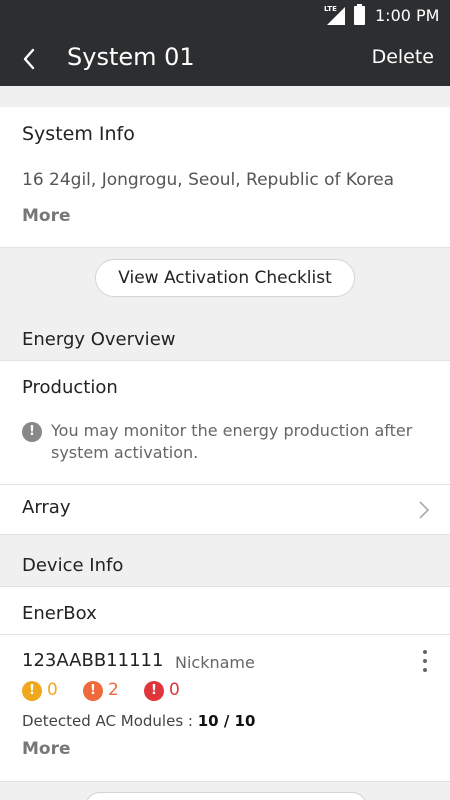  I want to click on energy-overview-label: Energy Overview, so click(99, 339).